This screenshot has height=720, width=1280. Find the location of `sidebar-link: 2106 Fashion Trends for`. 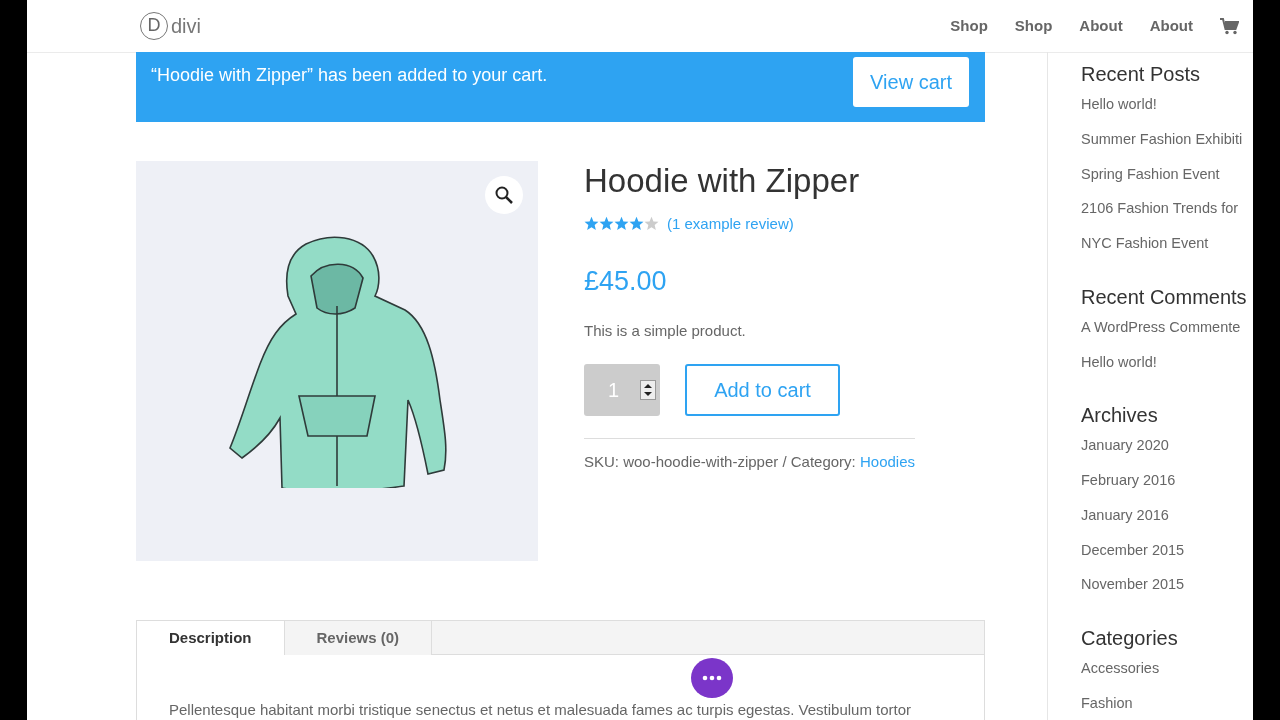

sidebar-link: 2106 Fashion Trends for is located at coordinates (1166, 209).